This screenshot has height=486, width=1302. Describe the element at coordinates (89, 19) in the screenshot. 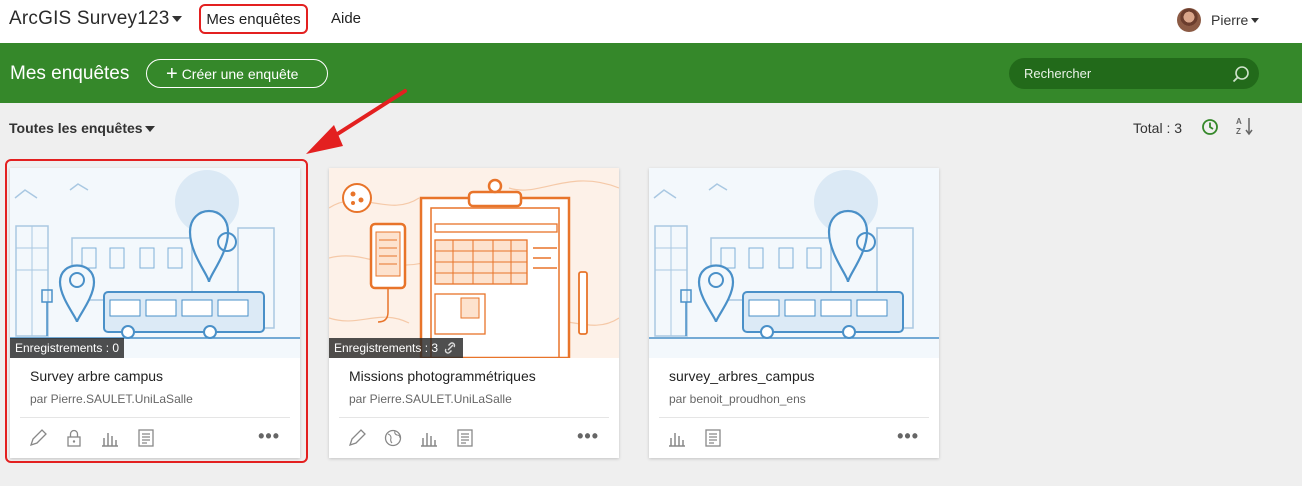

I see `app-title: ArcGIS Survey123` at that location.